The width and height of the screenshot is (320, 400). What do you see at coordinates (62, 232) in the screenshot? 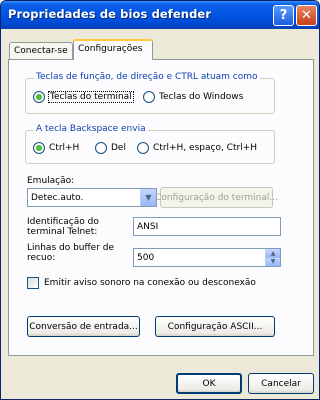
I see `telnet-id-label-line2: terminal Telnet:` at bounding box center [62, 232].